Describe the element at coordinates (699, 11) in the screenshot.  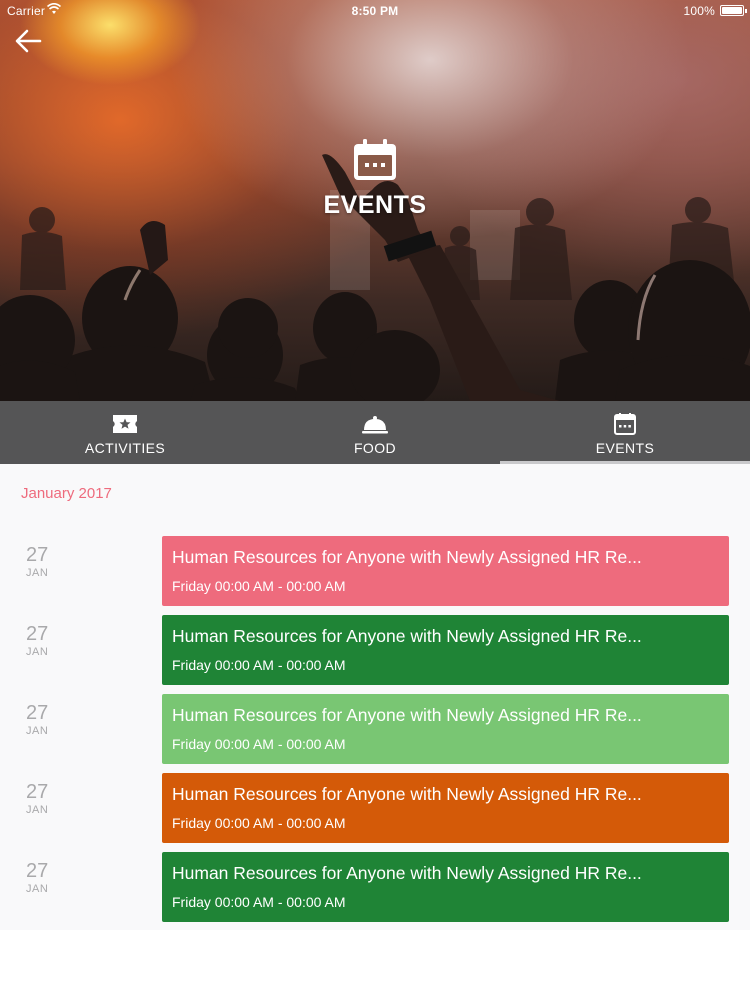
I see `battery-percent: 100%` at that location.